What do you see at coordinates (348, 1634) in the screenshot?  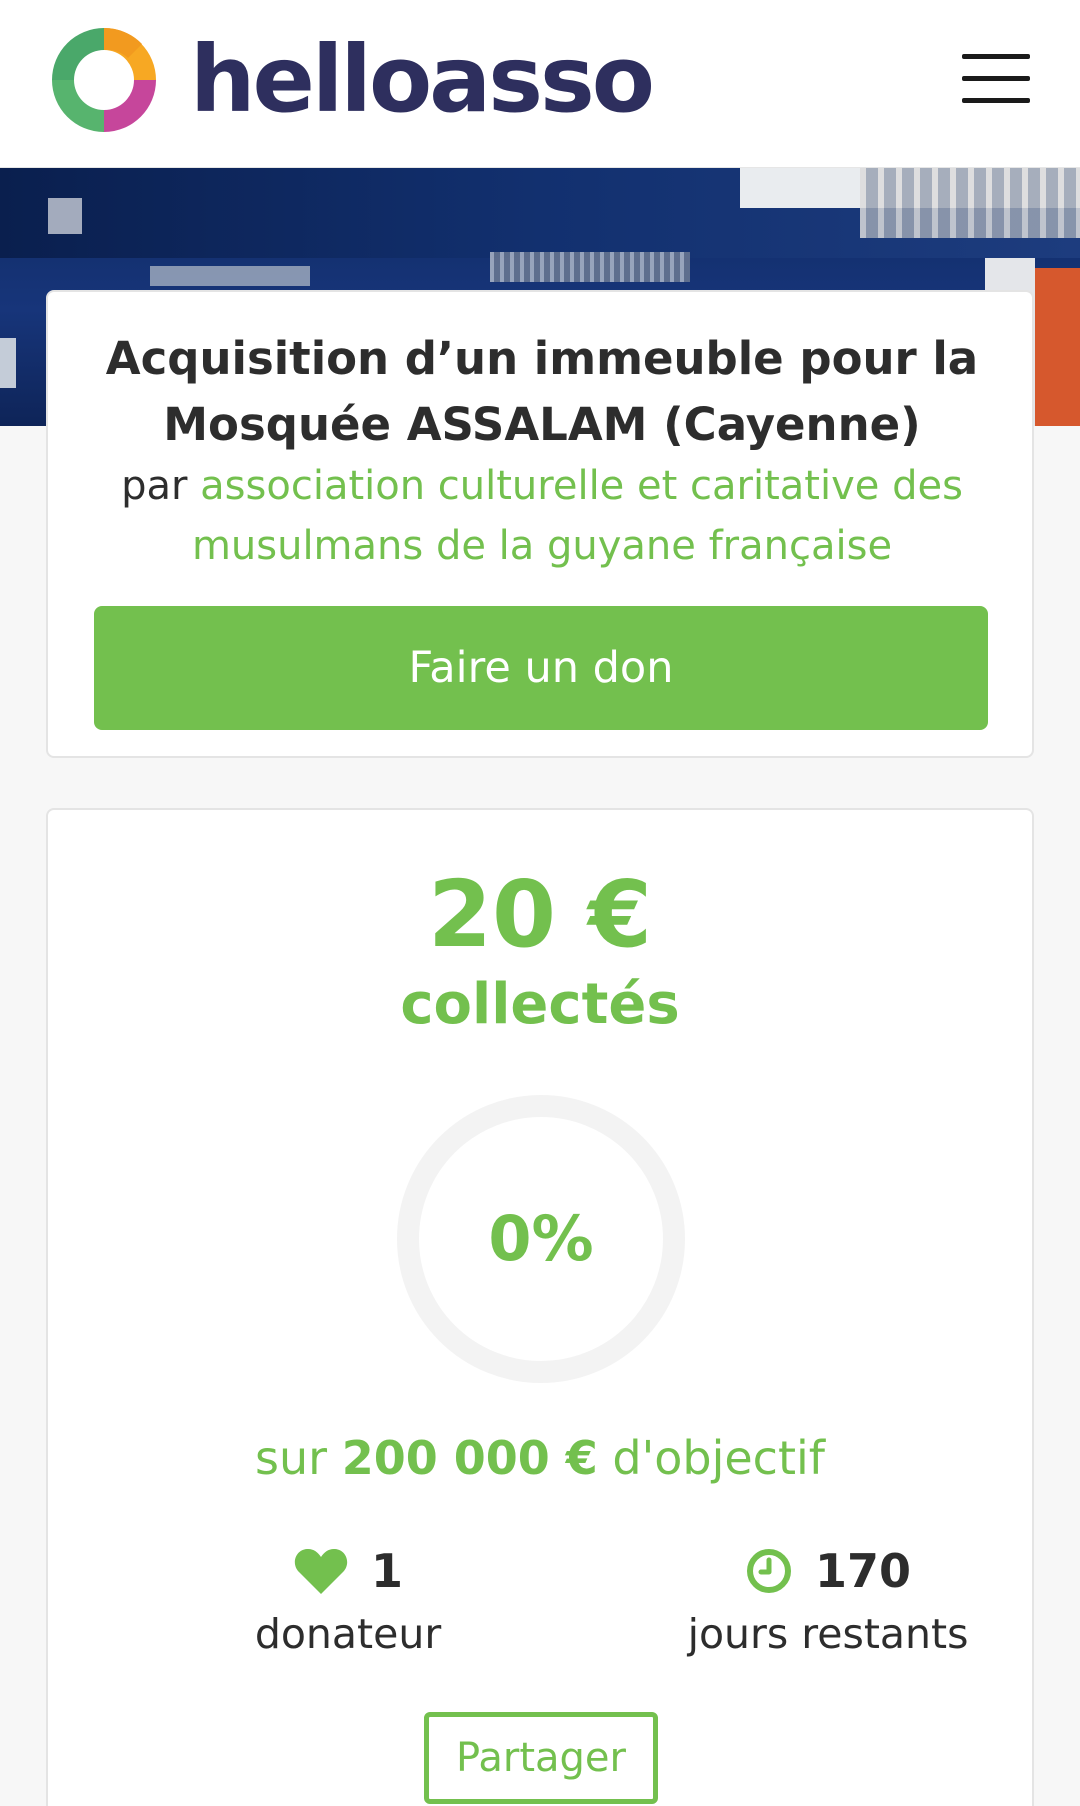 I see `donors-label: donateur` at bounding box center [348, 1634].